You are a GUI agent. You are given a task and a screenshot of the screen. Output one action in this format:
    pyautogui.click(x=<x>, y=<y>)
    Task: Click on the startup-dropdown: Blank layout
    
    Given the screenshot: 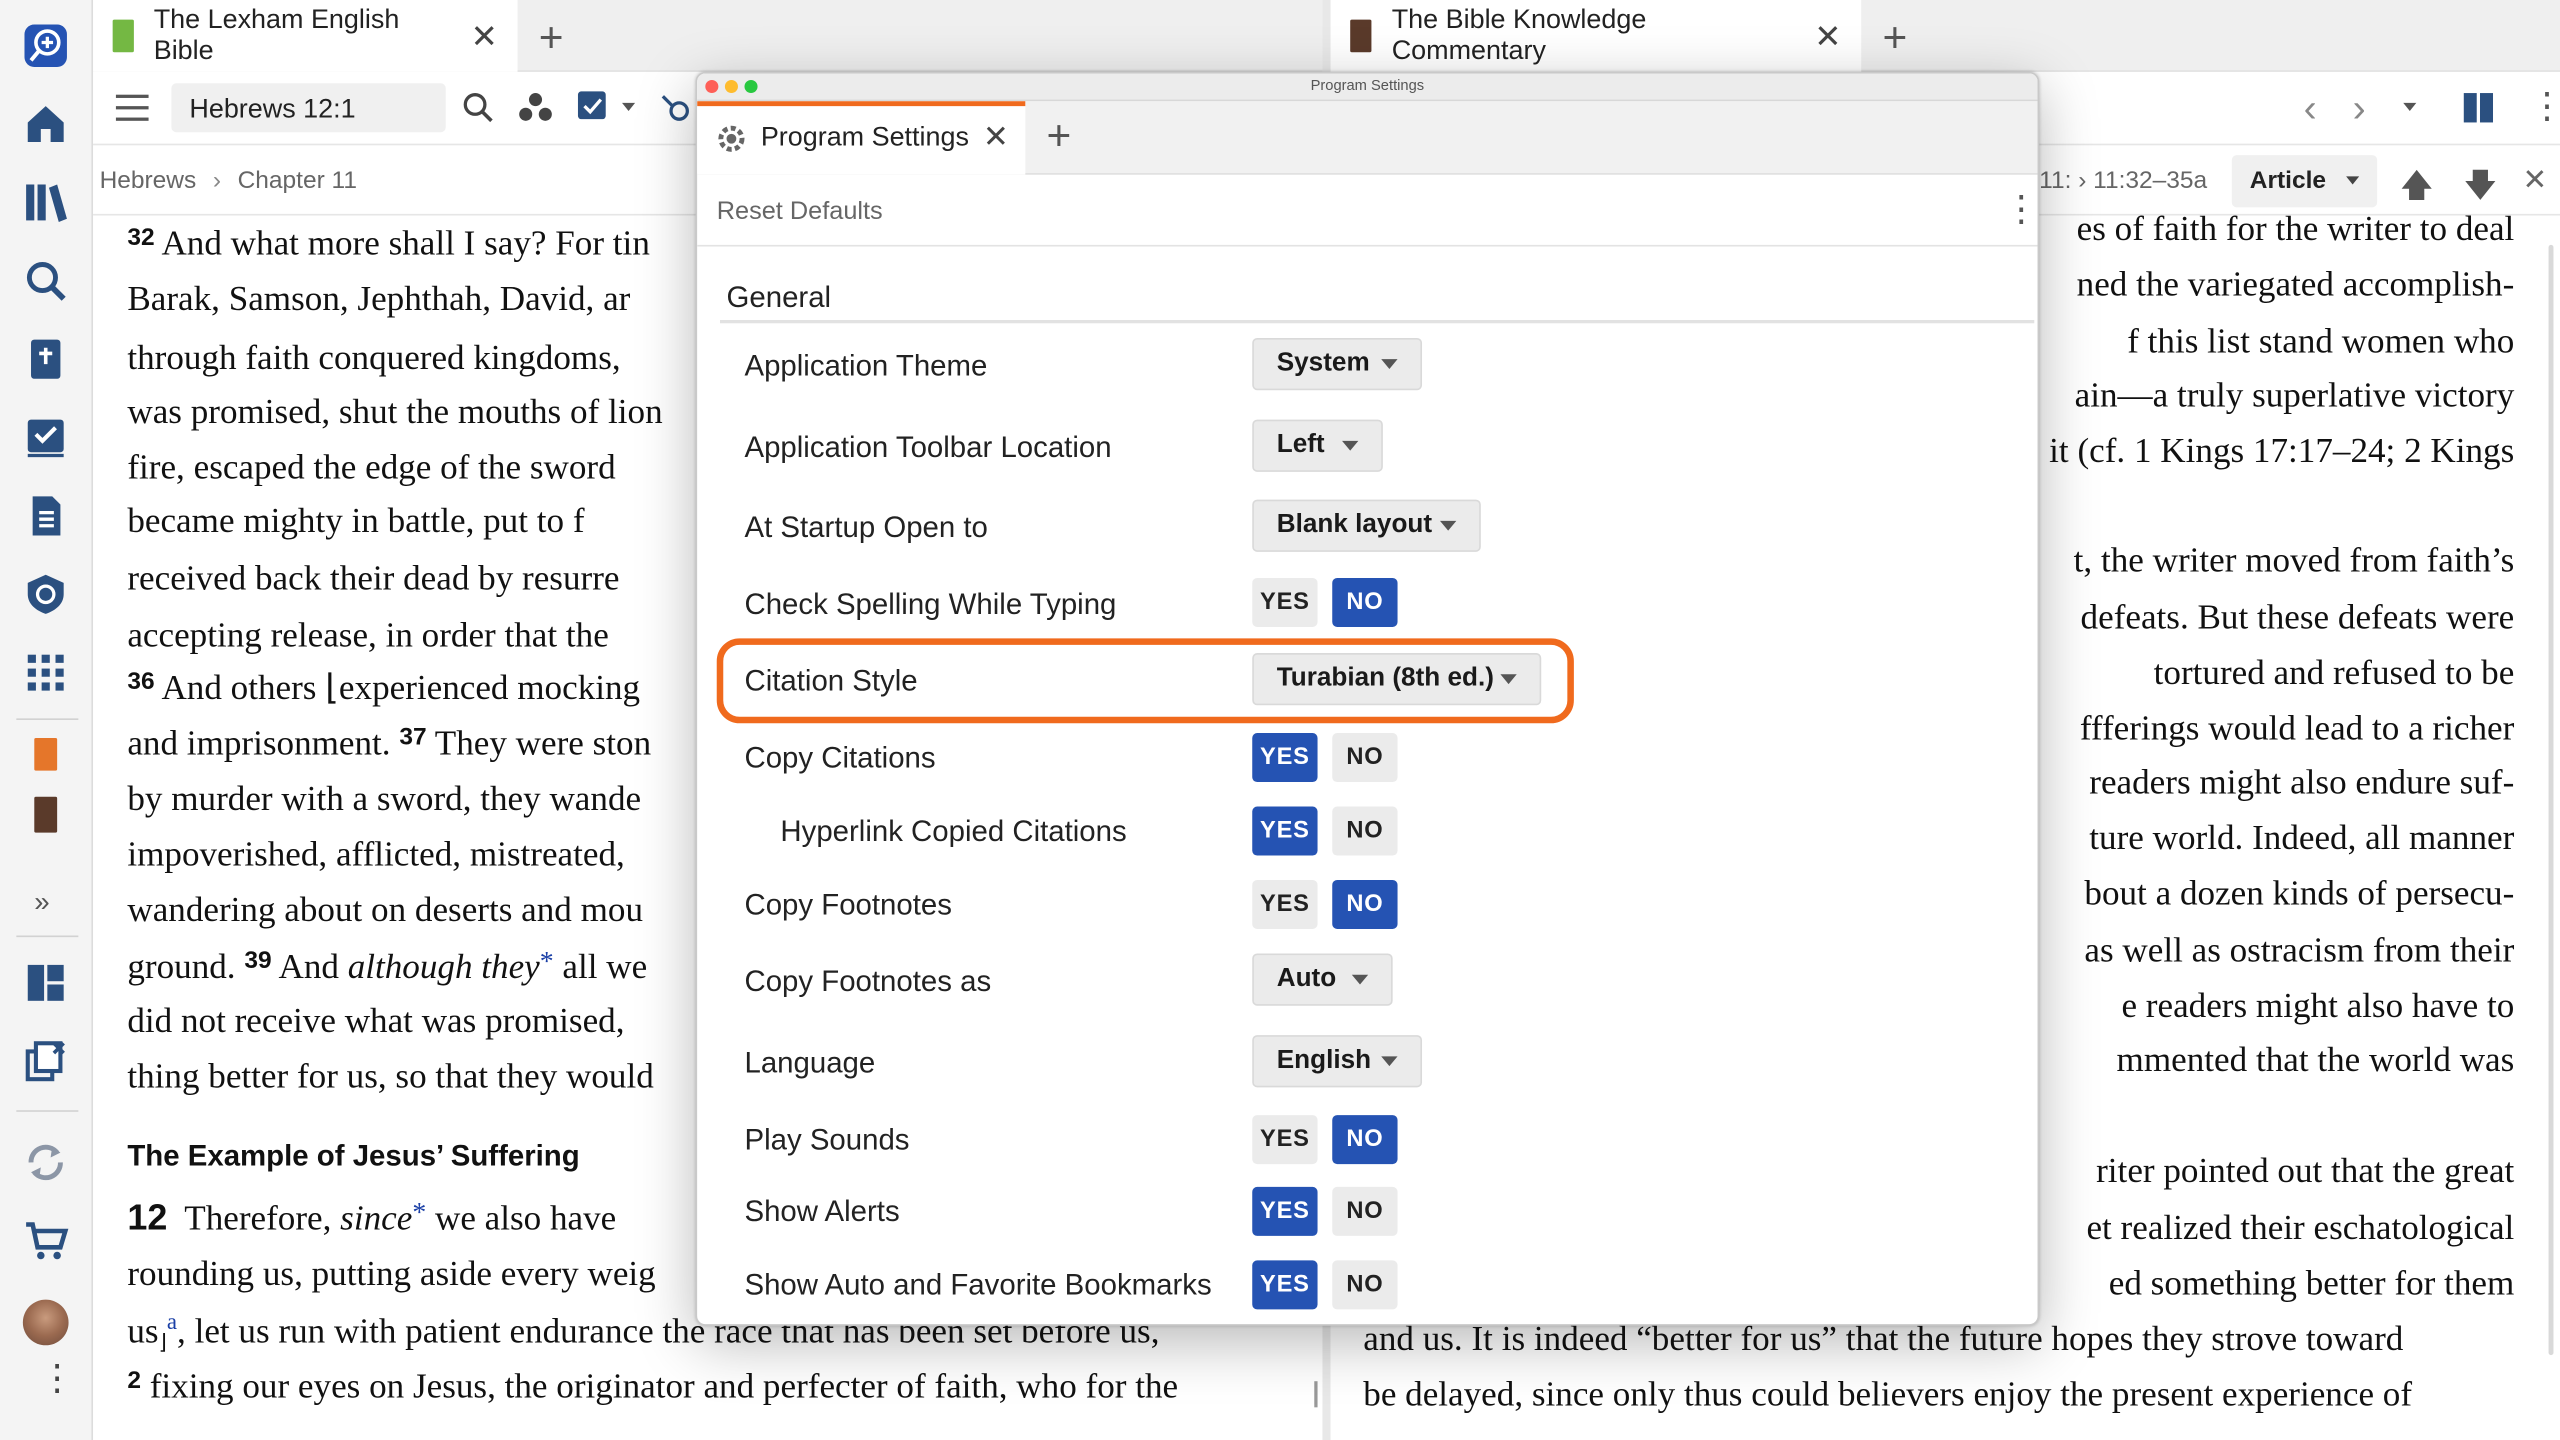 What is the action you would take?
    pyautogui.click(x=1366, y=525)
    